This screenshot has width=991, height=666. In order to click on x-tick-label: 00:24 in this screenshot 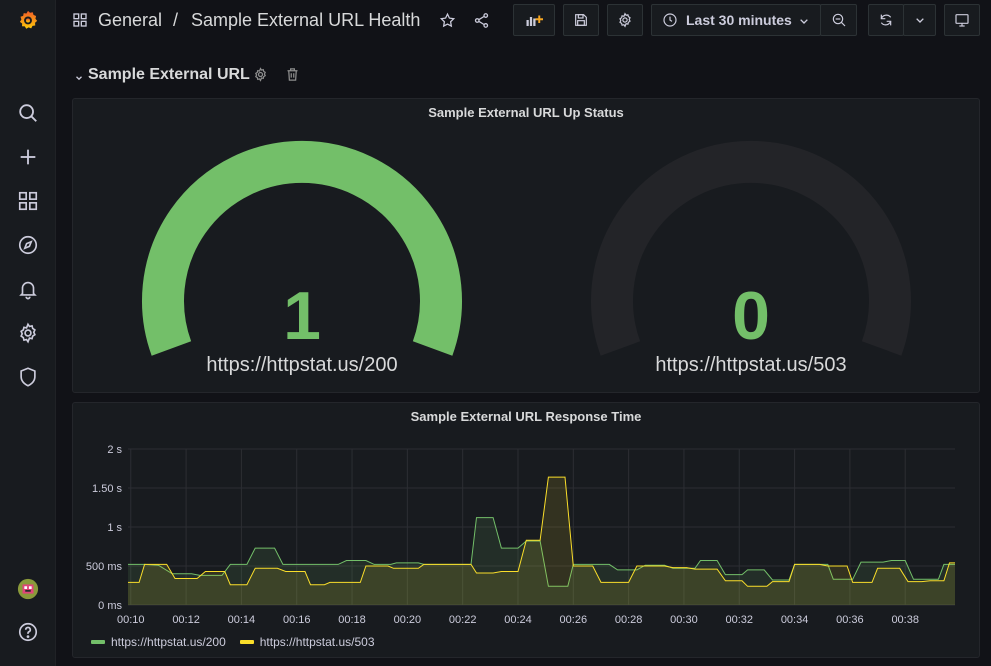, I will do `click(518, 620)`.